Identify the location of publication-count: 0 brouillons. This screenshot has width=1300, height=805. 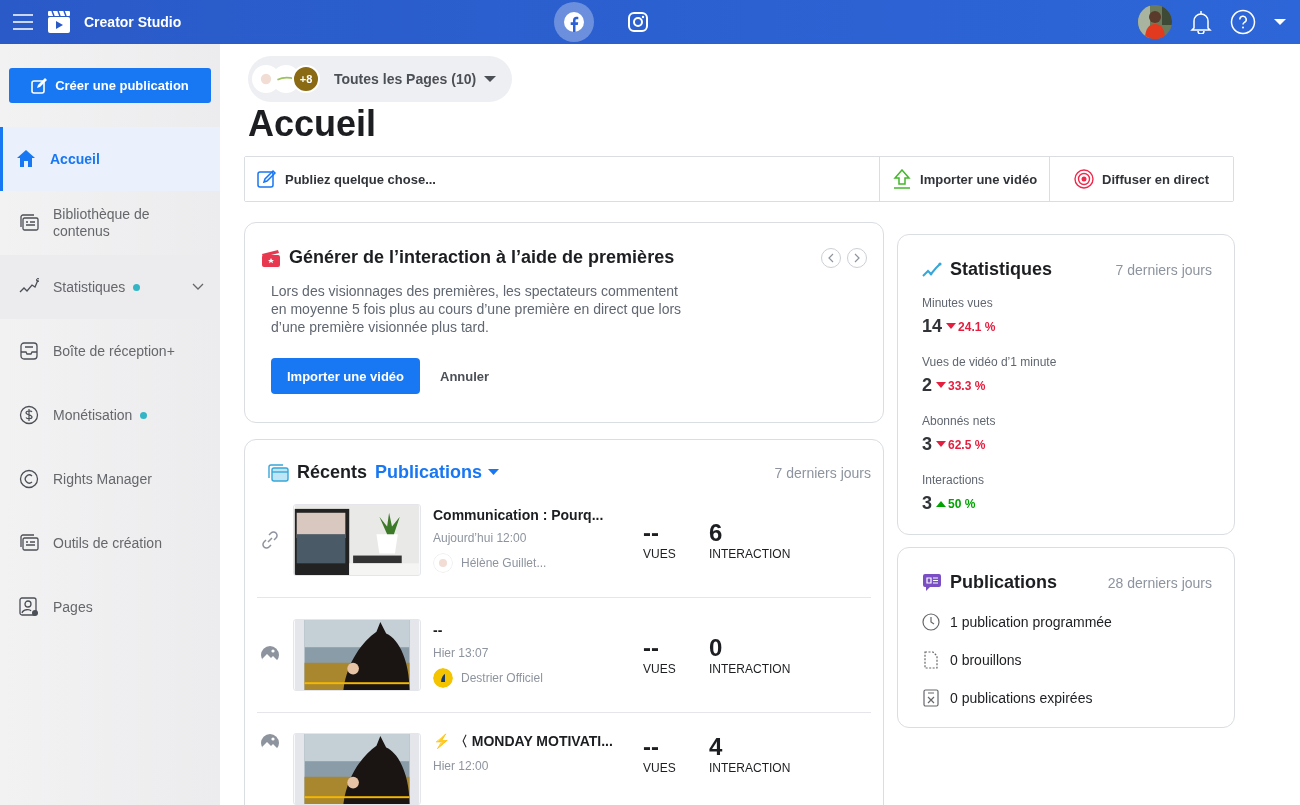
(986, 660).